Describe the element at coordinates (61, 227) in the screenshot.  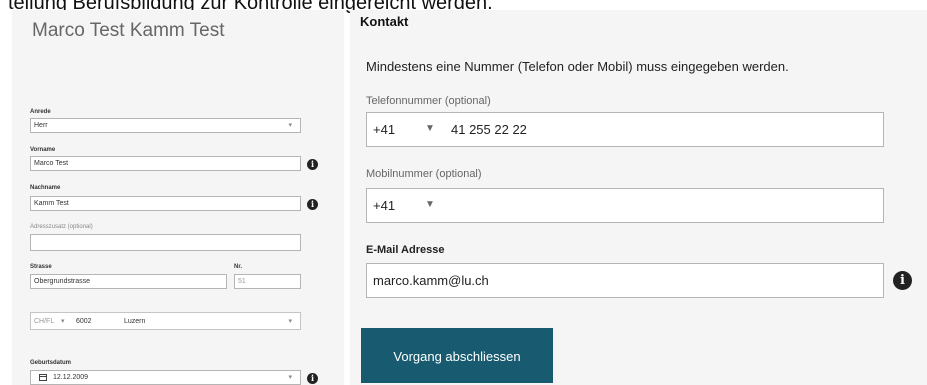
I see `adresszusatz-label: Adresszusatz (optional)` at that location.